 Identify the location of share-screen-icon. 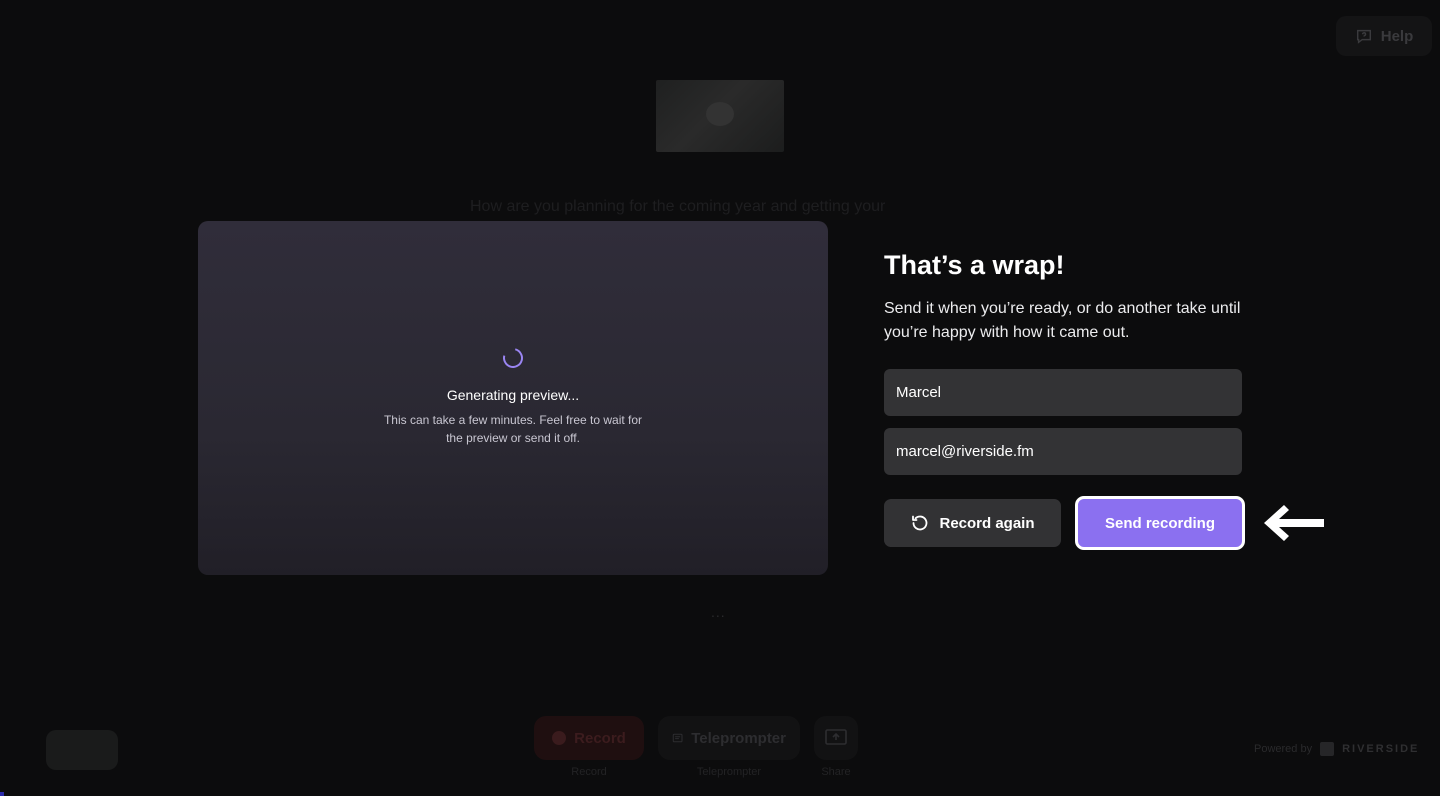
(836, 737).